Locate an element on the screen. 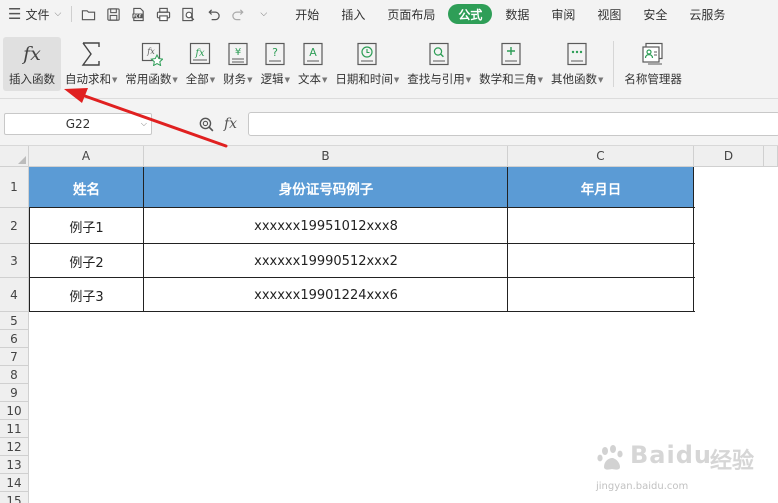  open-folder-button is located at coordinates (88, 14).